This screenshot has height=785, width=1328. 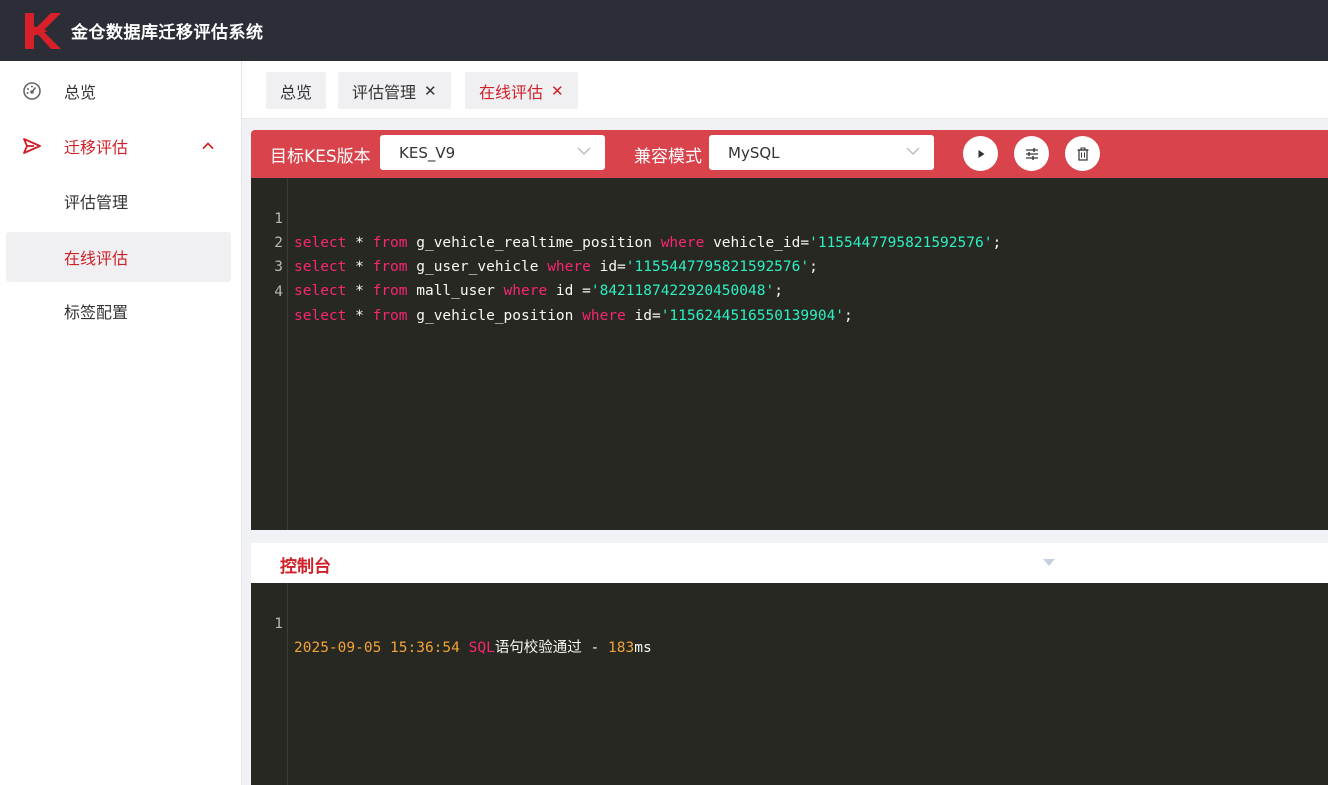 I want to click on sidebar-item-migration-assessment: 迁移评估, so click(x=118, y=146).